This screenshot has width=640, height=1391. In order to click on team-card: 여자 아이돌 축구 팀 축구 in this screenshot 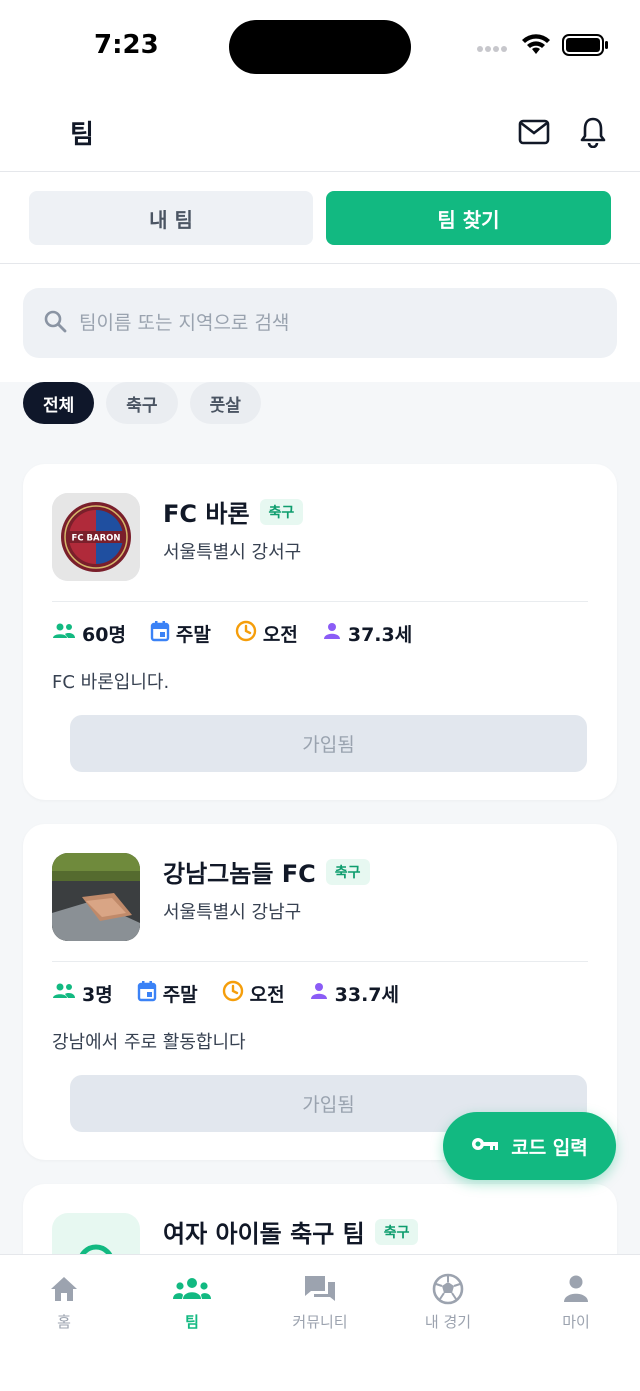, I will do `click(320, 1219)`.